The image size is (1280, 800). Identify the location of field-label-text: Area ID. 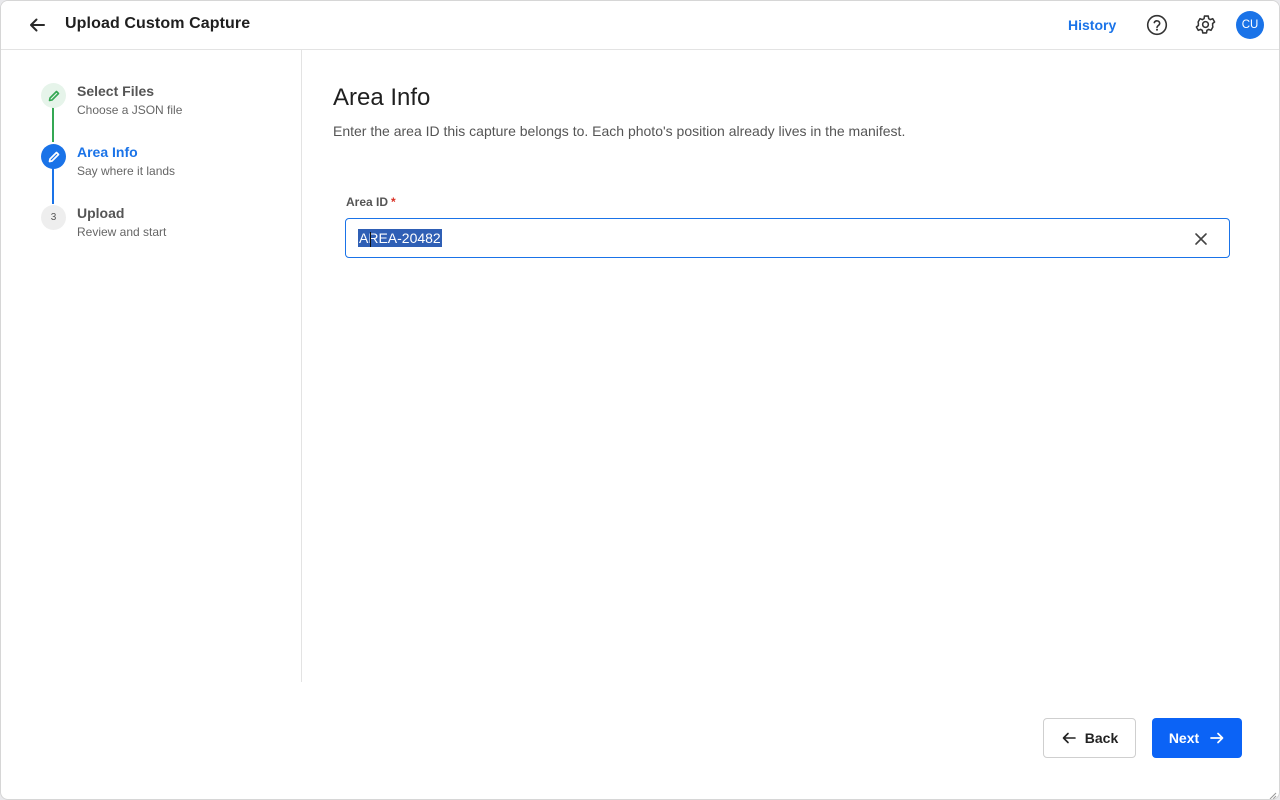
(367, 202).